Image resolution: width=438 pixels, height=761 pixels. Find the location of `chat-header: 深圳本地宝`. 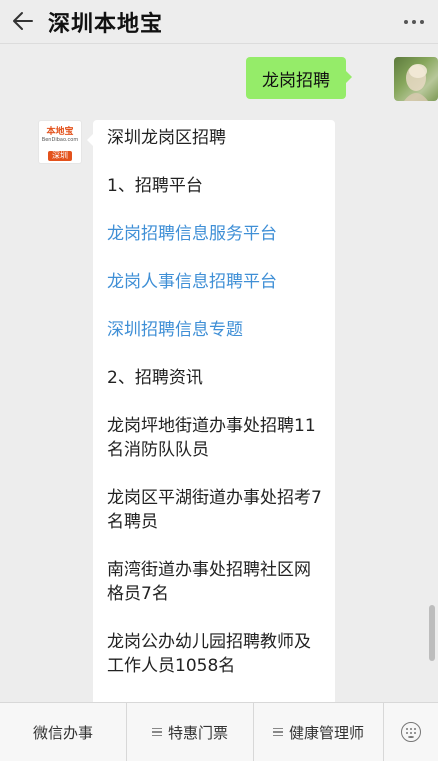

chat-header: 深圳本地宝 is located at coordinates (219, 22).